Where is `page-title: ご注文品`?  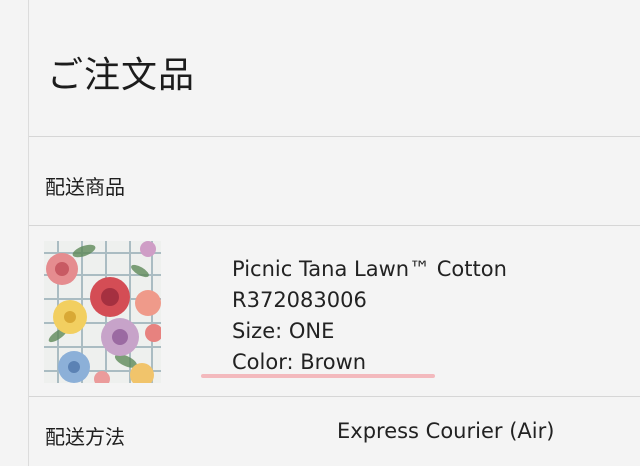
page-title: ご注文品 is located at coordinates (121, 75).